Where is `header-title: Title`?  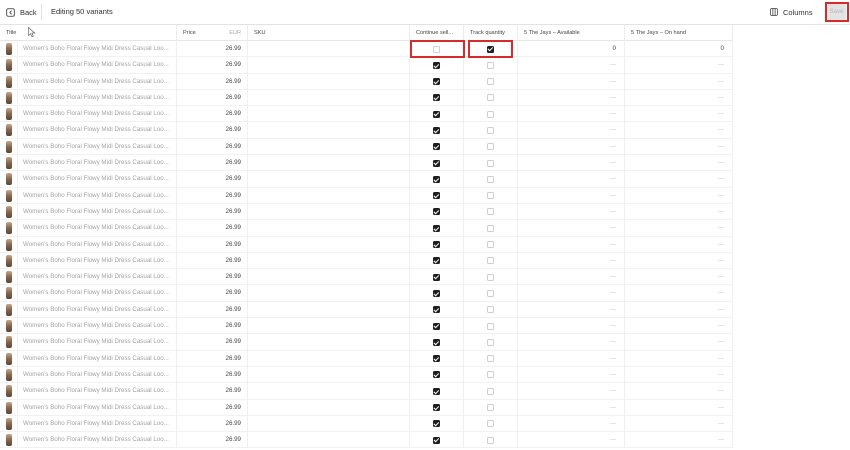
header-title: Title is located at coordinates (88, 33).